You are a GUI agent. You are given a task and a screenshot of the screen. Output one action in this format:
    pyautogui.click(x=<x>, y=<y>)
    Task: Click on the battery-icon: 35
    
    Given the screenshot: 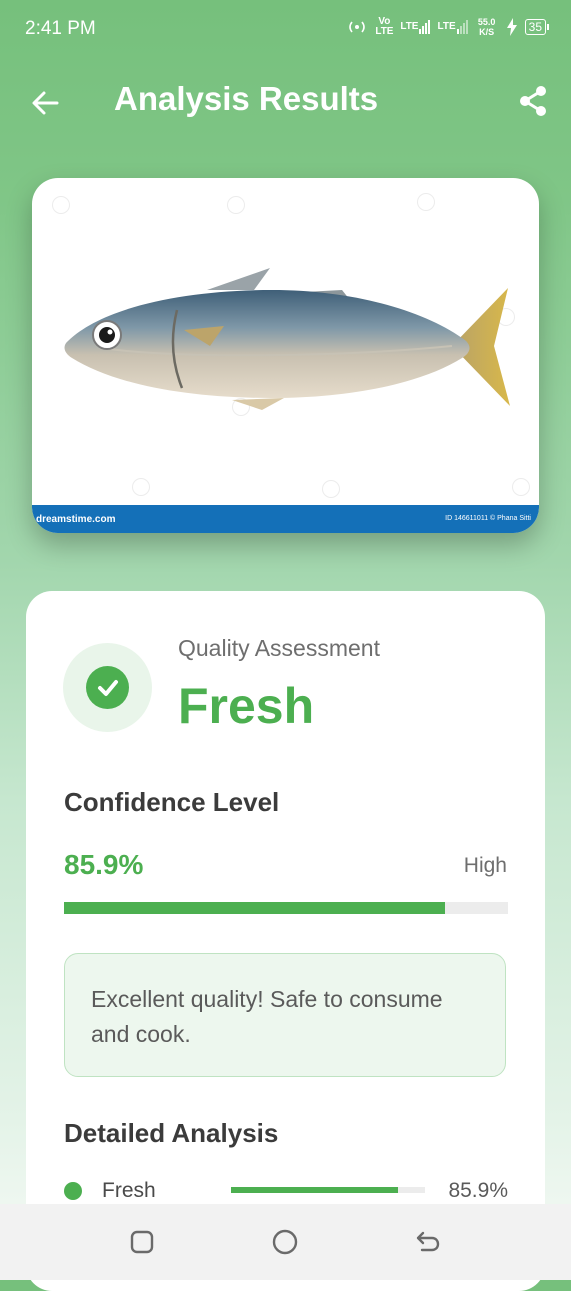 What is the action you would take?
    pyautogui.click(x=536, y=27)
    